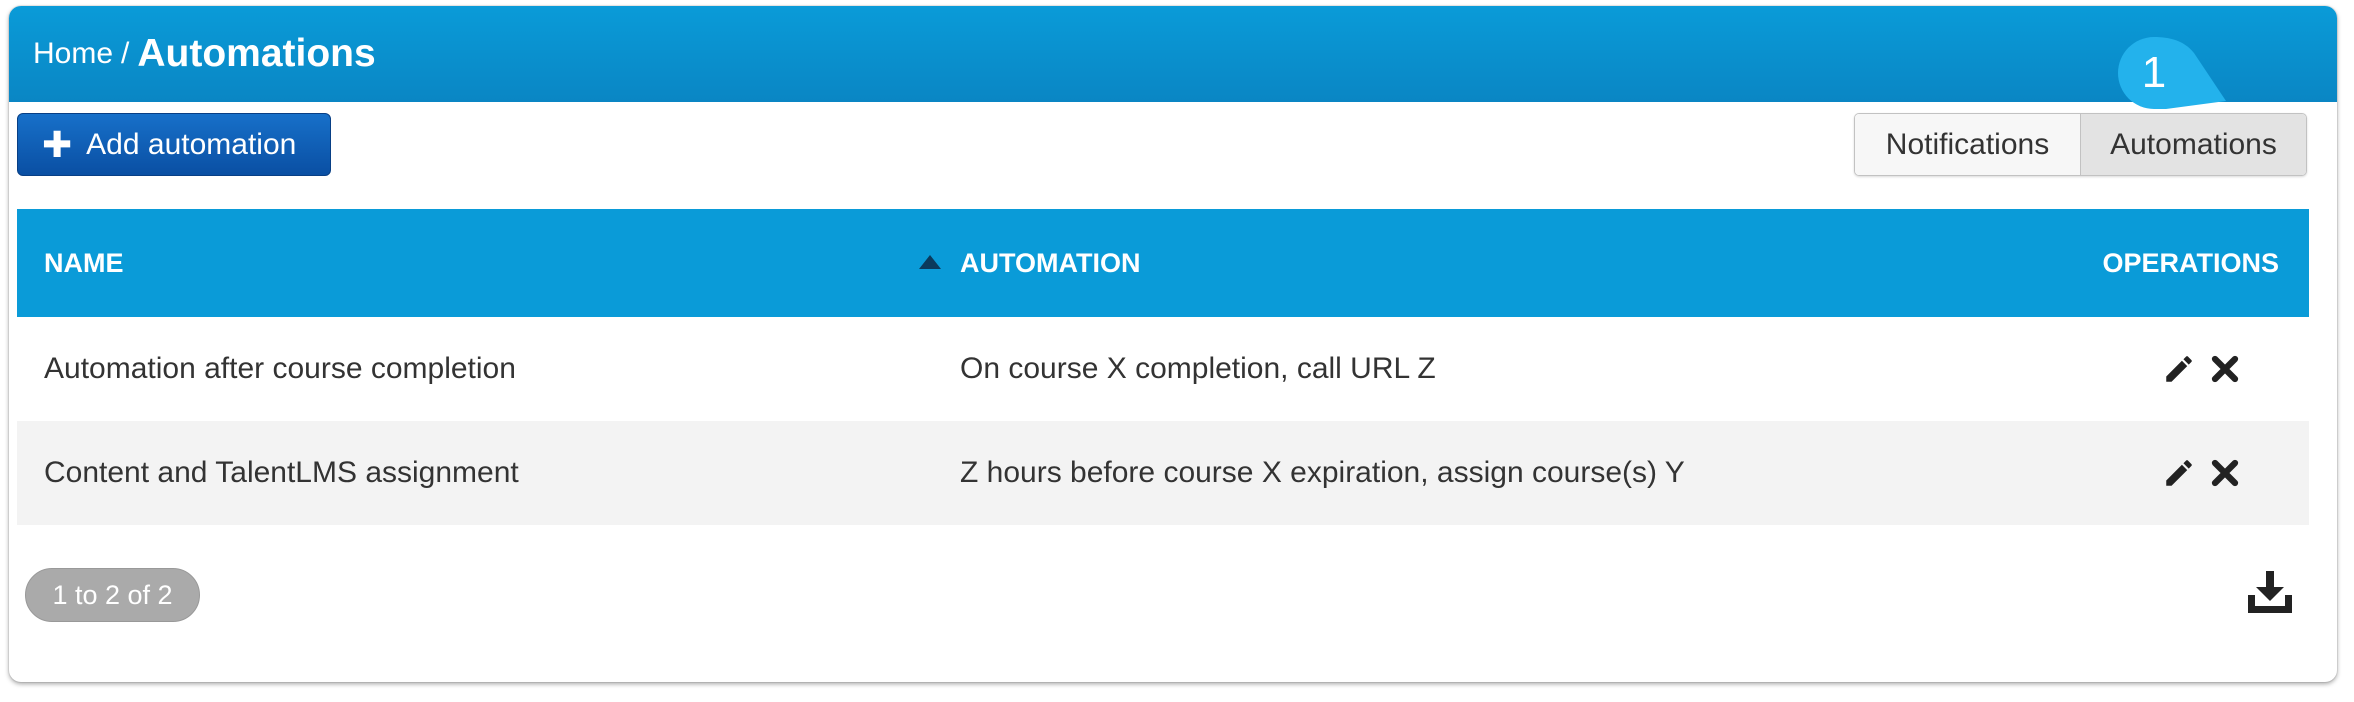  I want to click on column-header-automation: AUTOMATION, so click(1050, 263).